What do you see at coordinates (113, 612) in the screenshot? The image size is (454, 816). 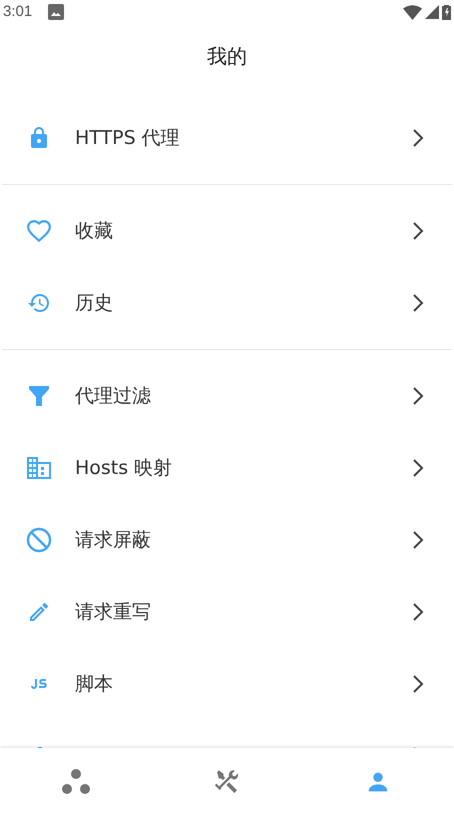 I see `menu-item-label: 请求重写` at bounding box center [113, 612].